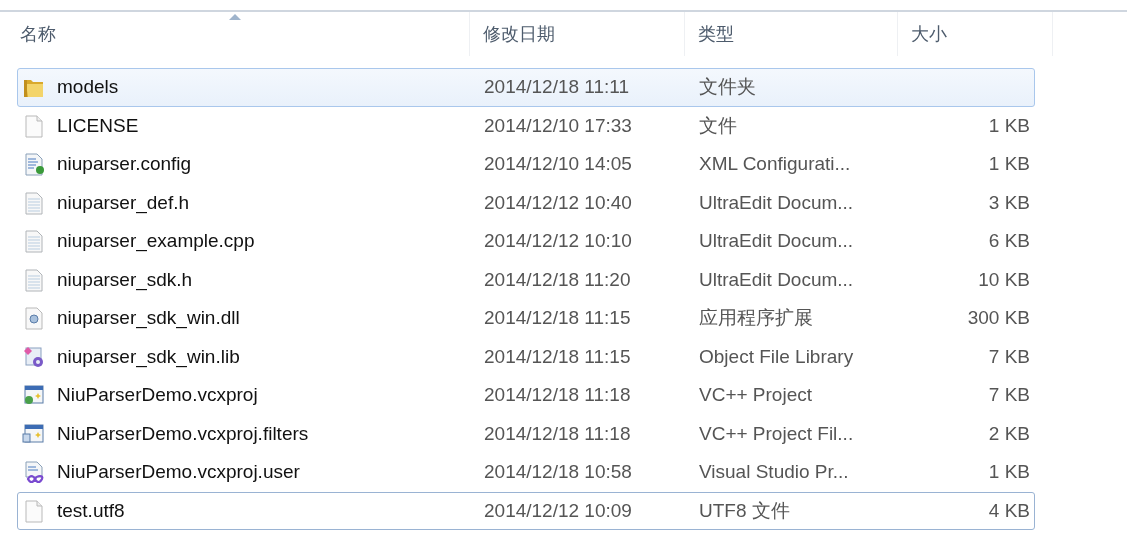 The height and width of the screenshot is (535, 1127). I want to click on modified-date: 2014/12/10 17:33, so click(558, 125).